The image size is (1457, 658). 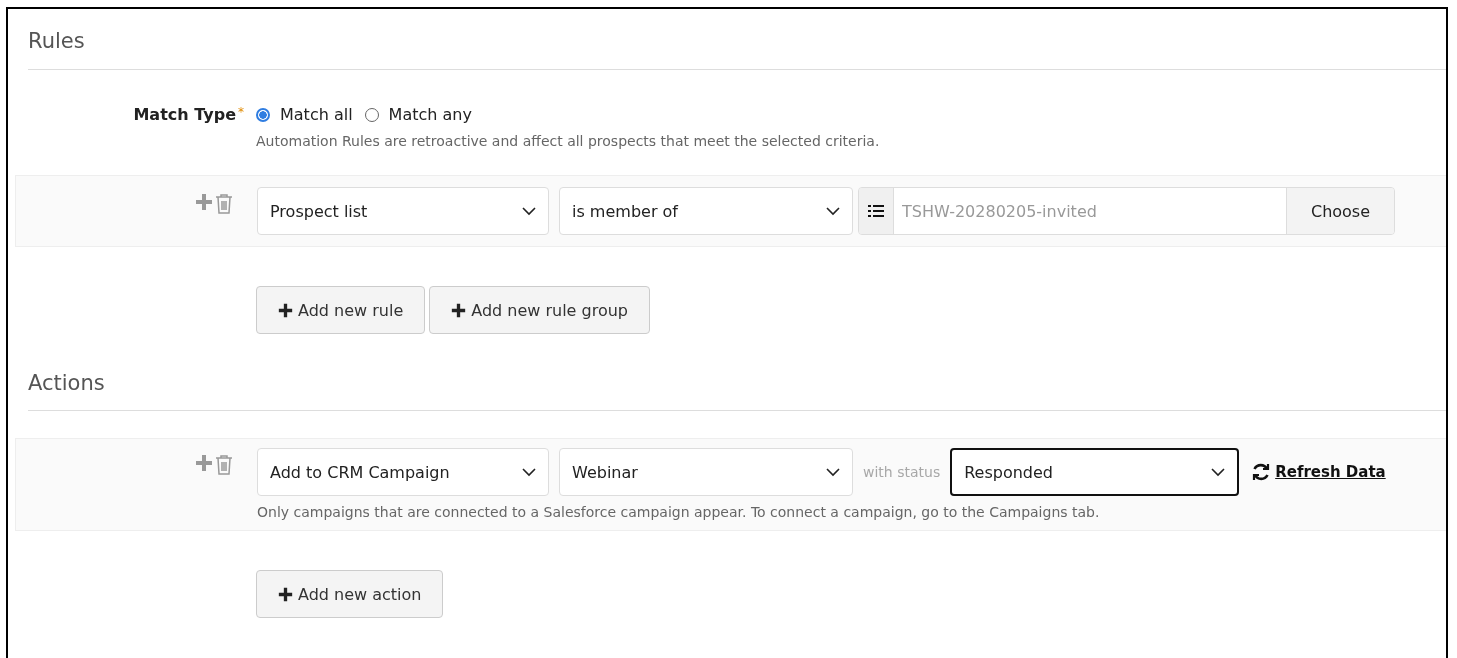 What do you see at coordinates (304, 114) in the screenshot?
I see `radio-option: Match all` at bounding box center [304, 114].